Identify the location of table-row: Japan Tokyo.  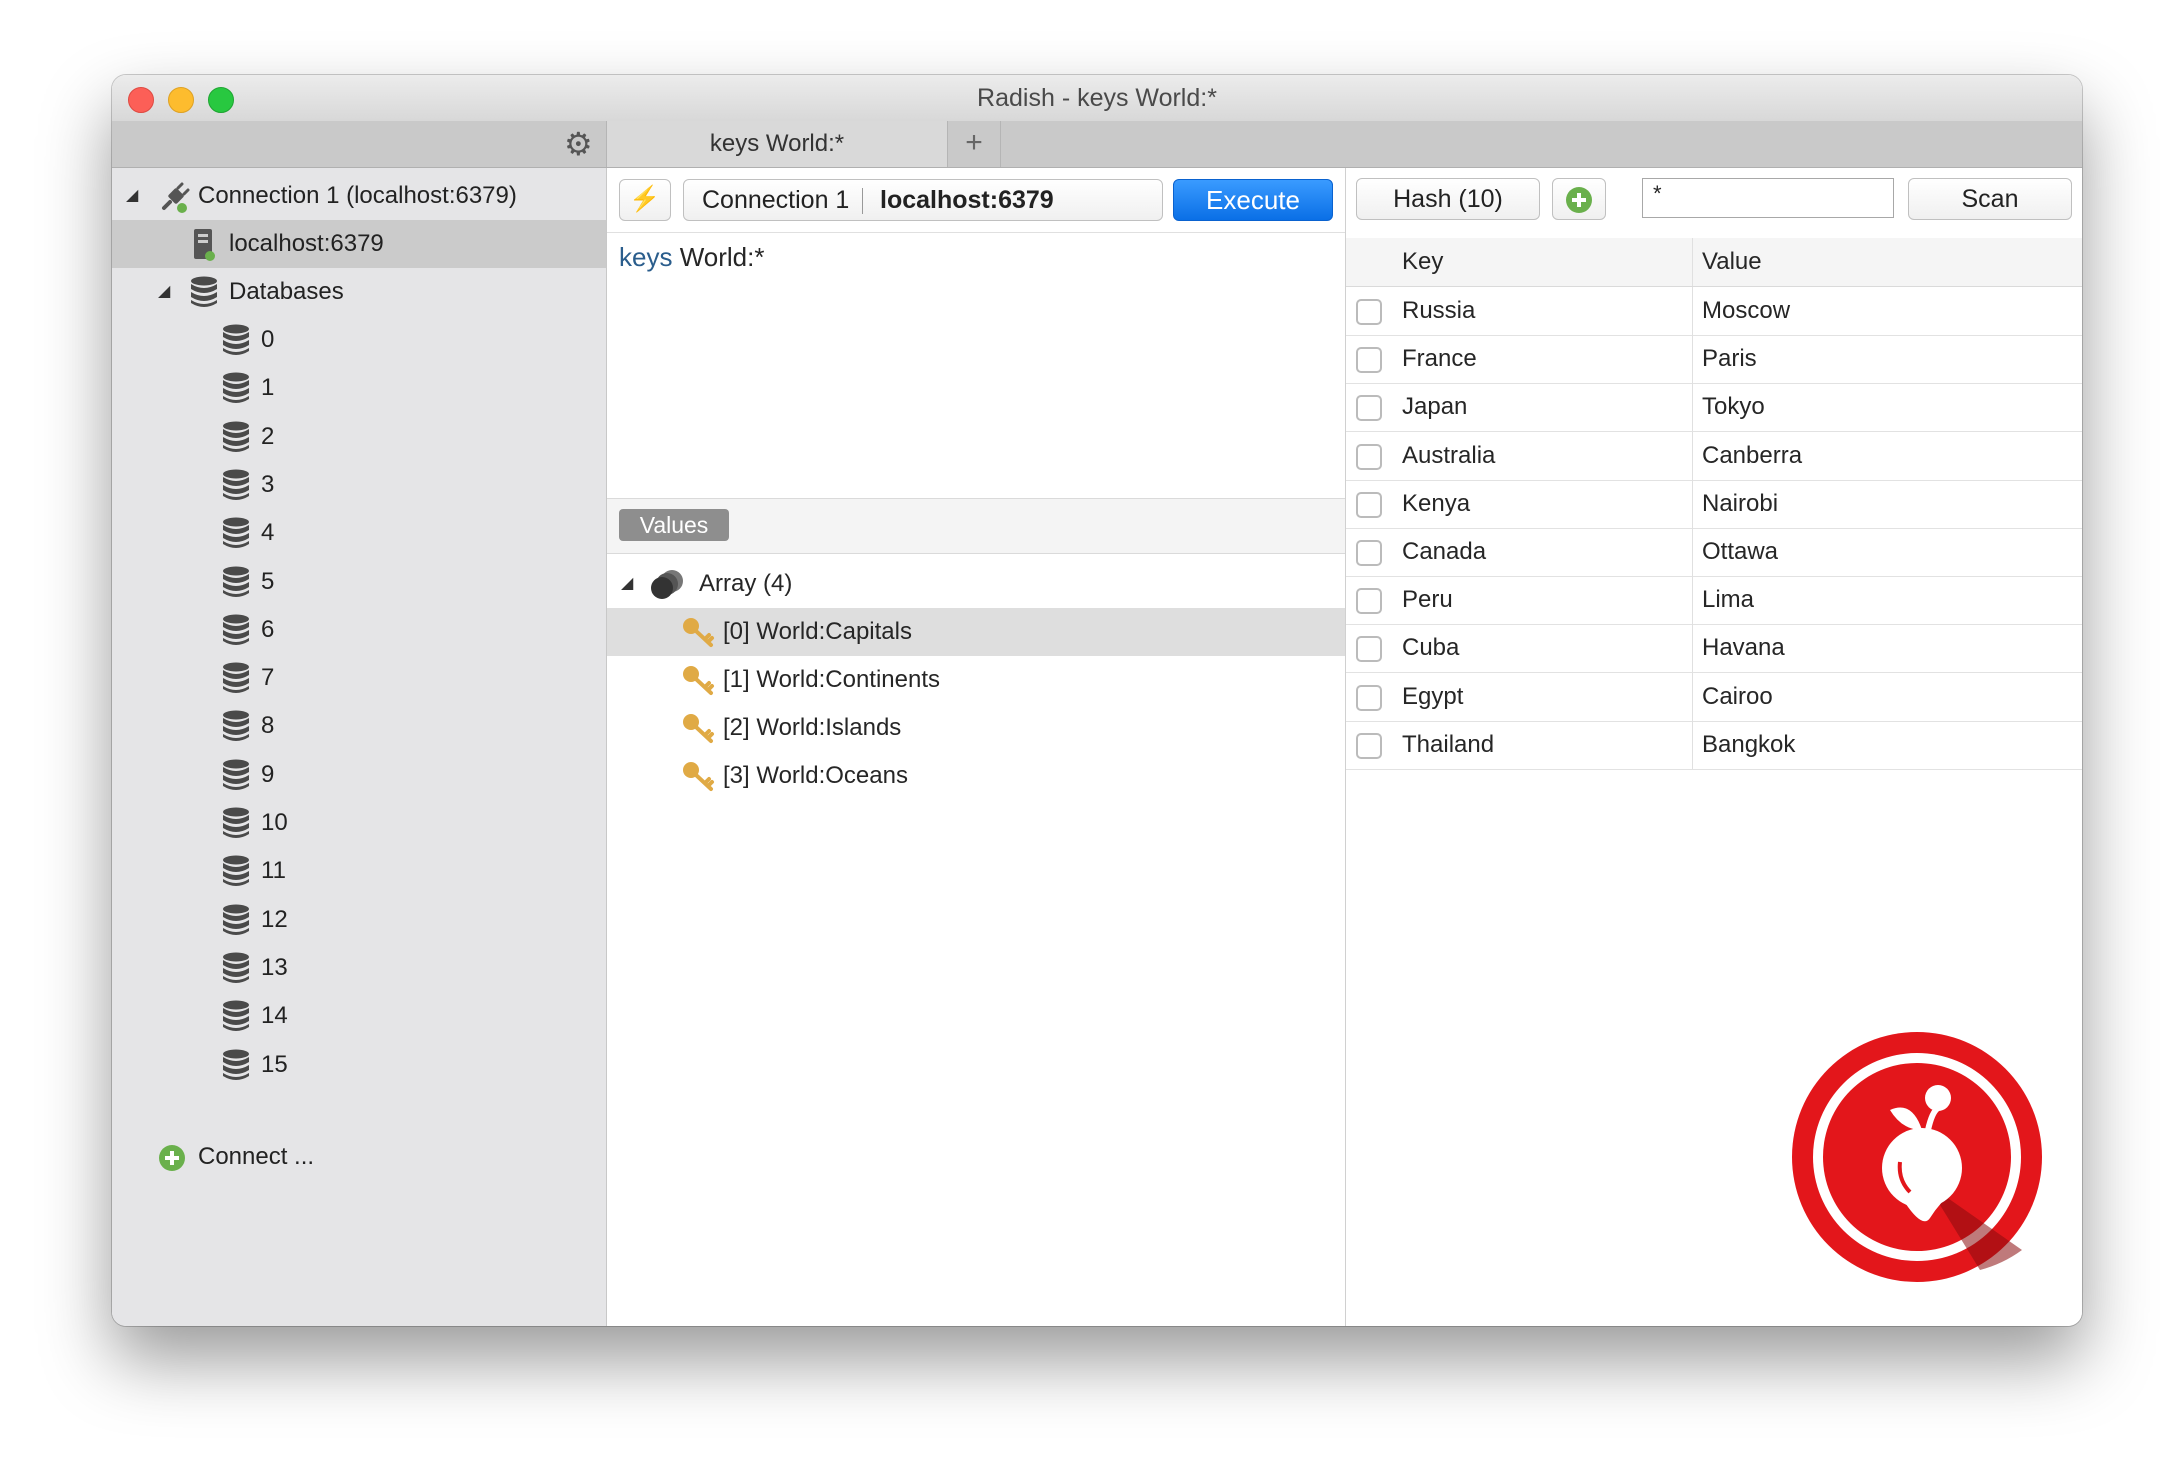
(1714, 408).